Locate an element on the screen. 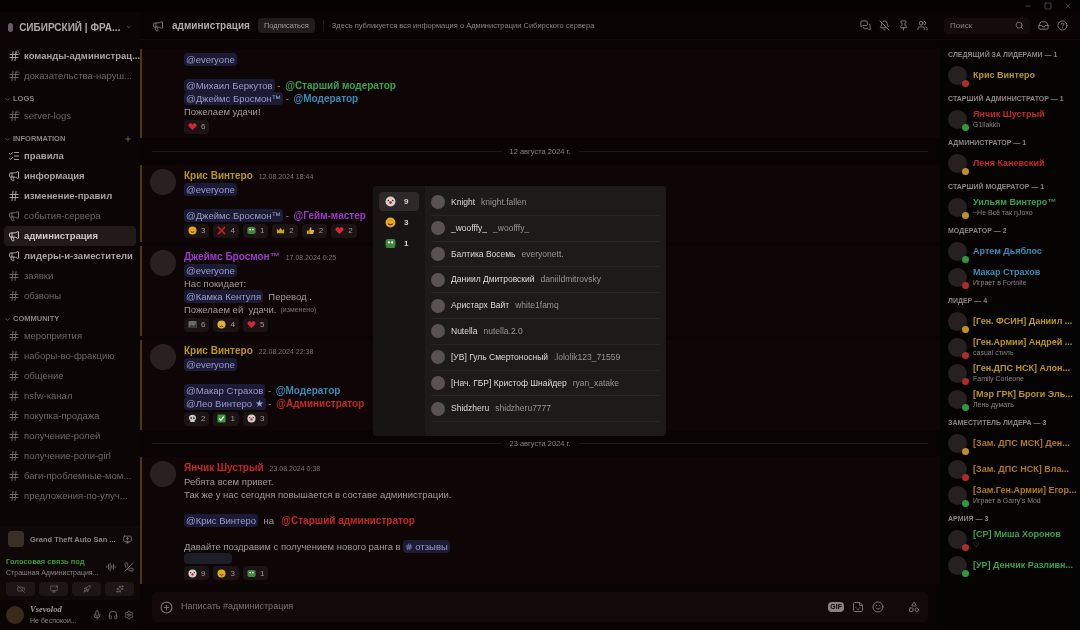 This screenshot has width=1080, height=630. user-avatar is located at coordinates (15, 615).